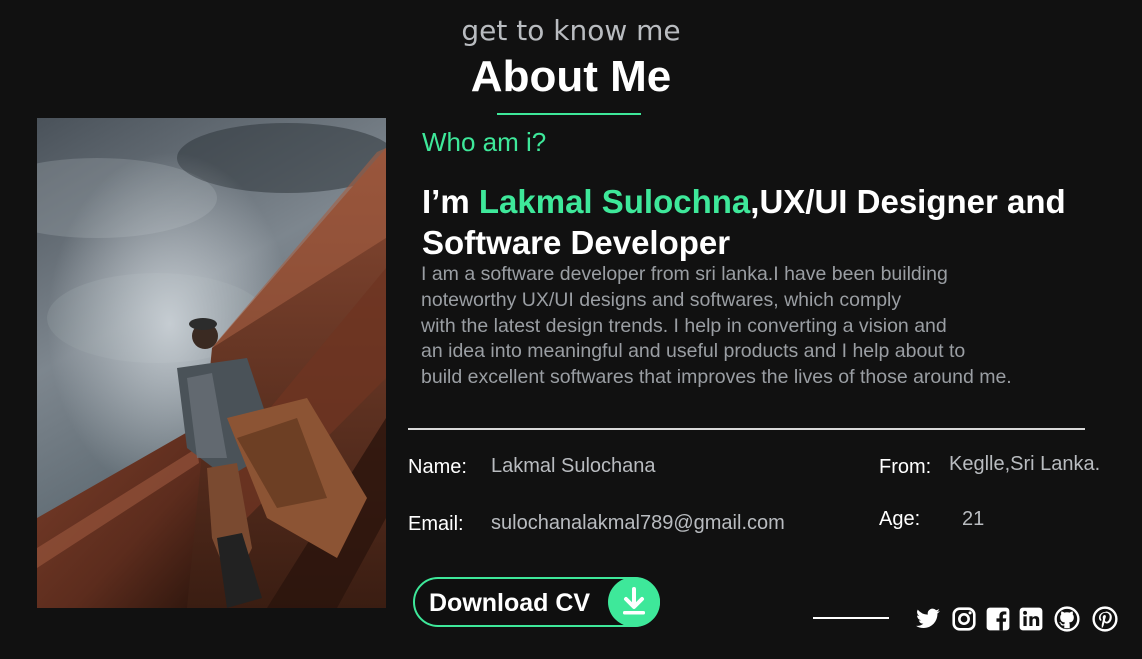 This screenshot has width=1142, height=659. I want to click on age-value: 21, so click(973, 519).